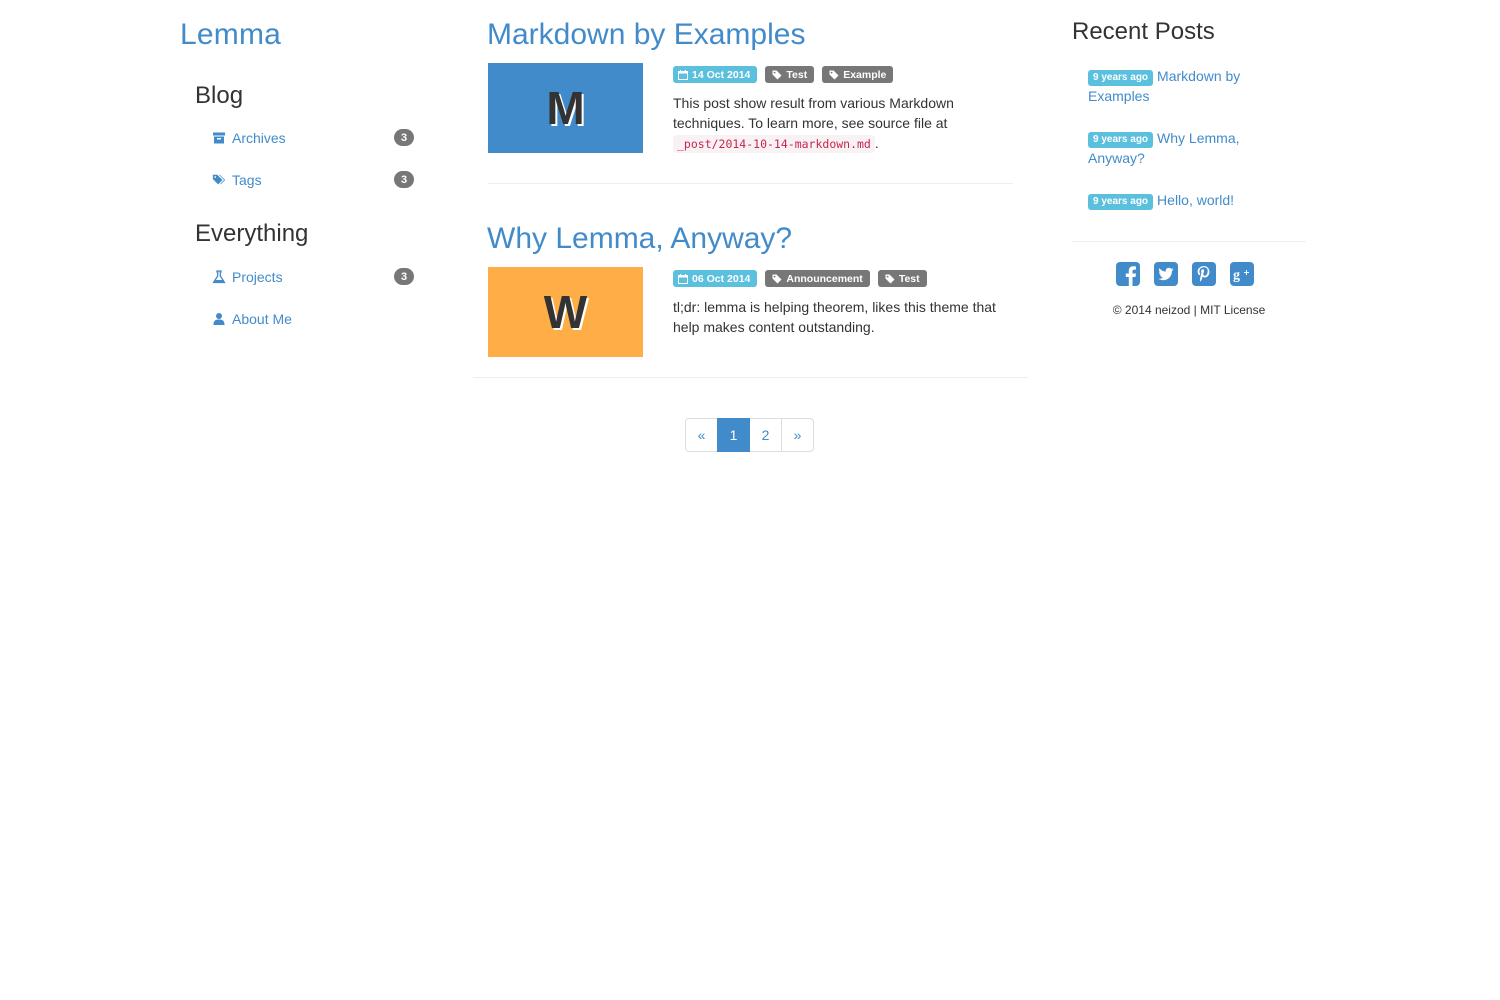  Describe the element at coordinates (1166, 275) in the screenshot. I see `twitter-icon` at that location.